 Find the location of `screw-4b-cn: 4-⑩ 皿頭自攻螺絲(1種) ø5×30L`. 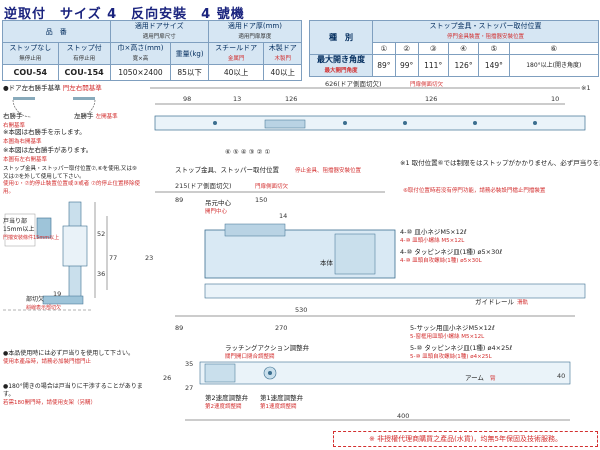

screw-4b-cn: 4-⑩ 皿頭自攻螺絲(1種) ø5×30L is located at coordinates (441, 260).